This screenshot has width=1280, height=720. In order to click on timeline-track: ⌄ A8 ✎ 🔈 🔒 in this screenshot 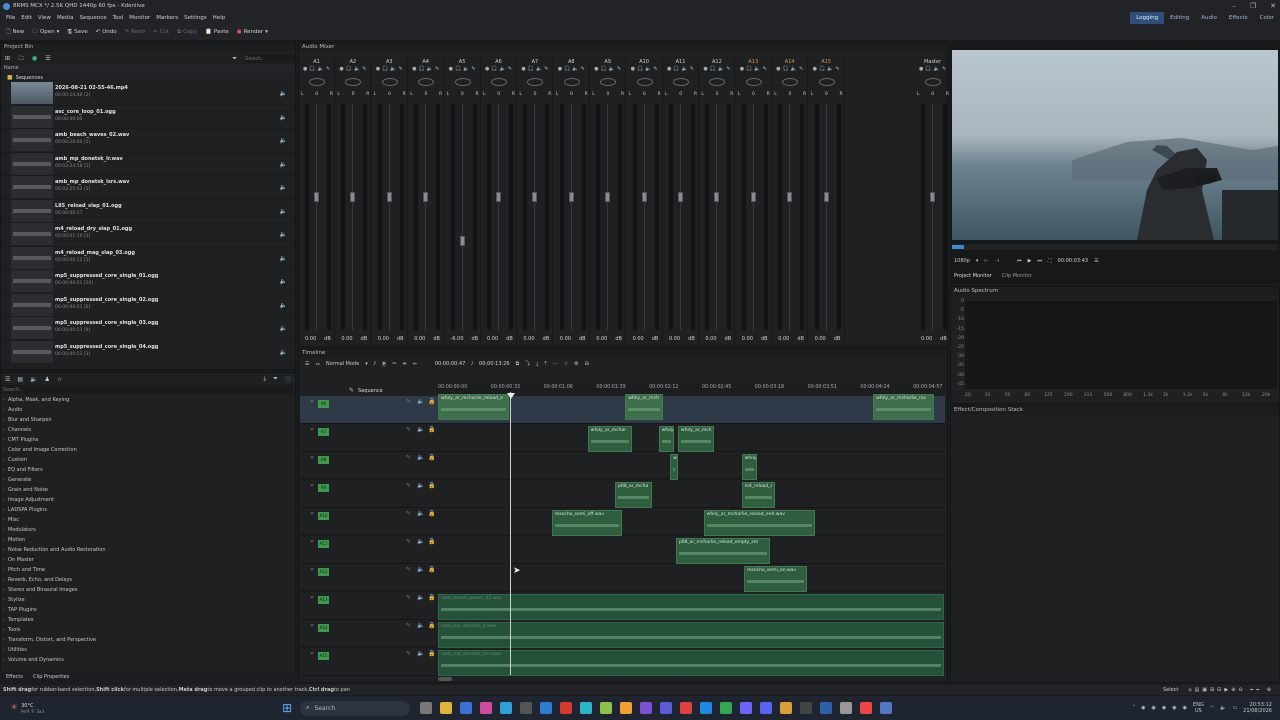, I will do `click(622, 466)`.